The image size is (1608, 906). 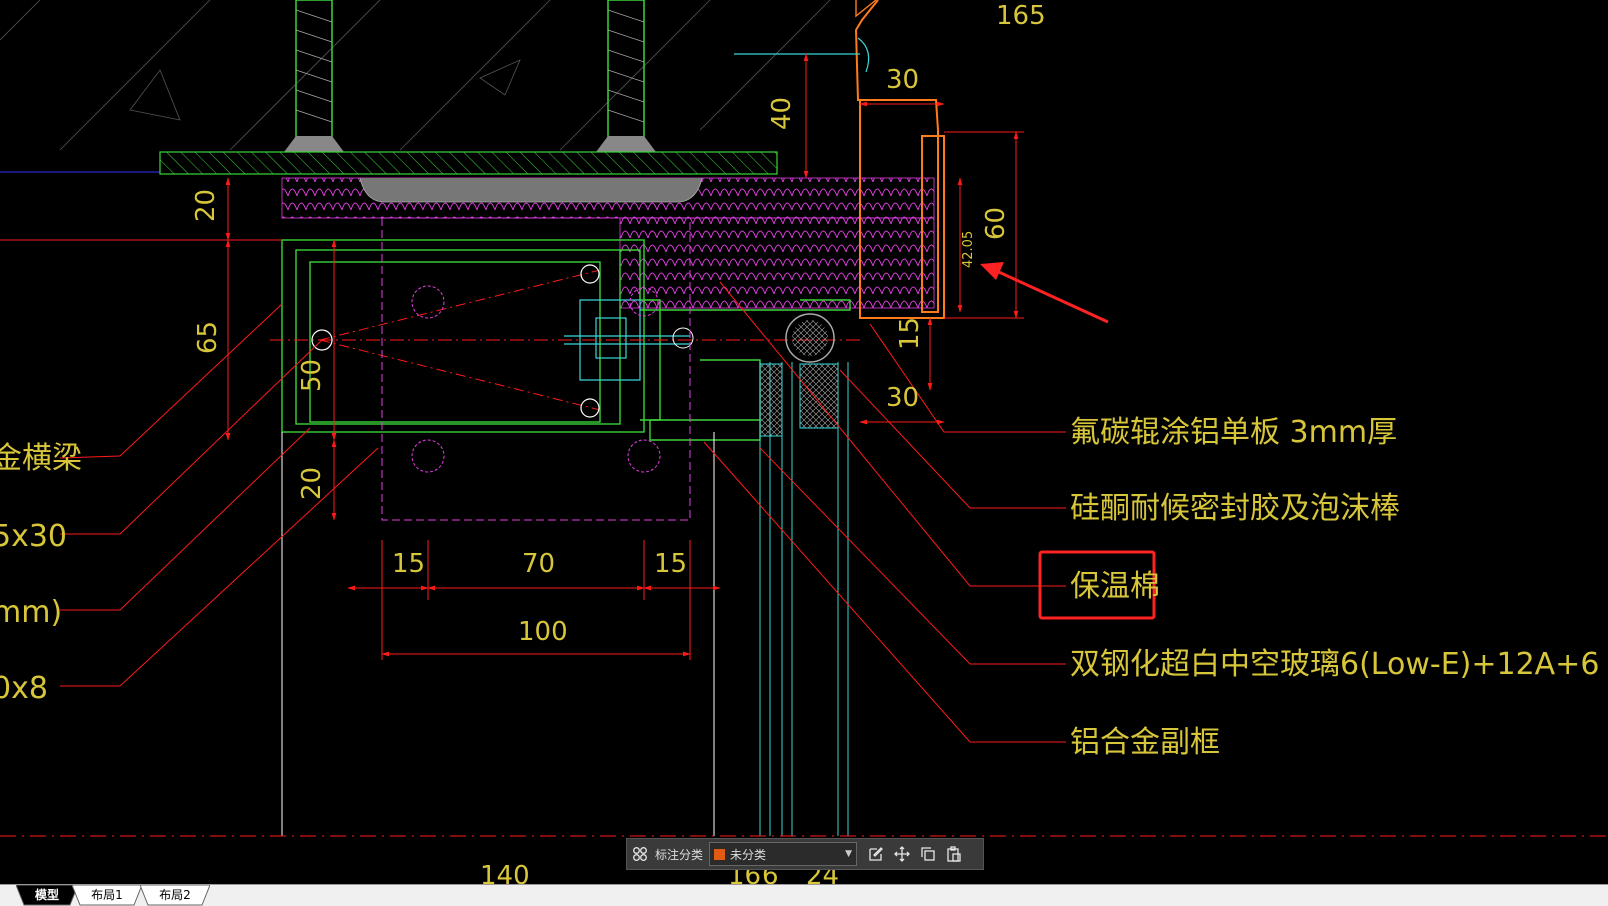 What do you see at coordinates (954, 854) in the screenshot?
I see `paste-icon` at bounding box center [954, 854].